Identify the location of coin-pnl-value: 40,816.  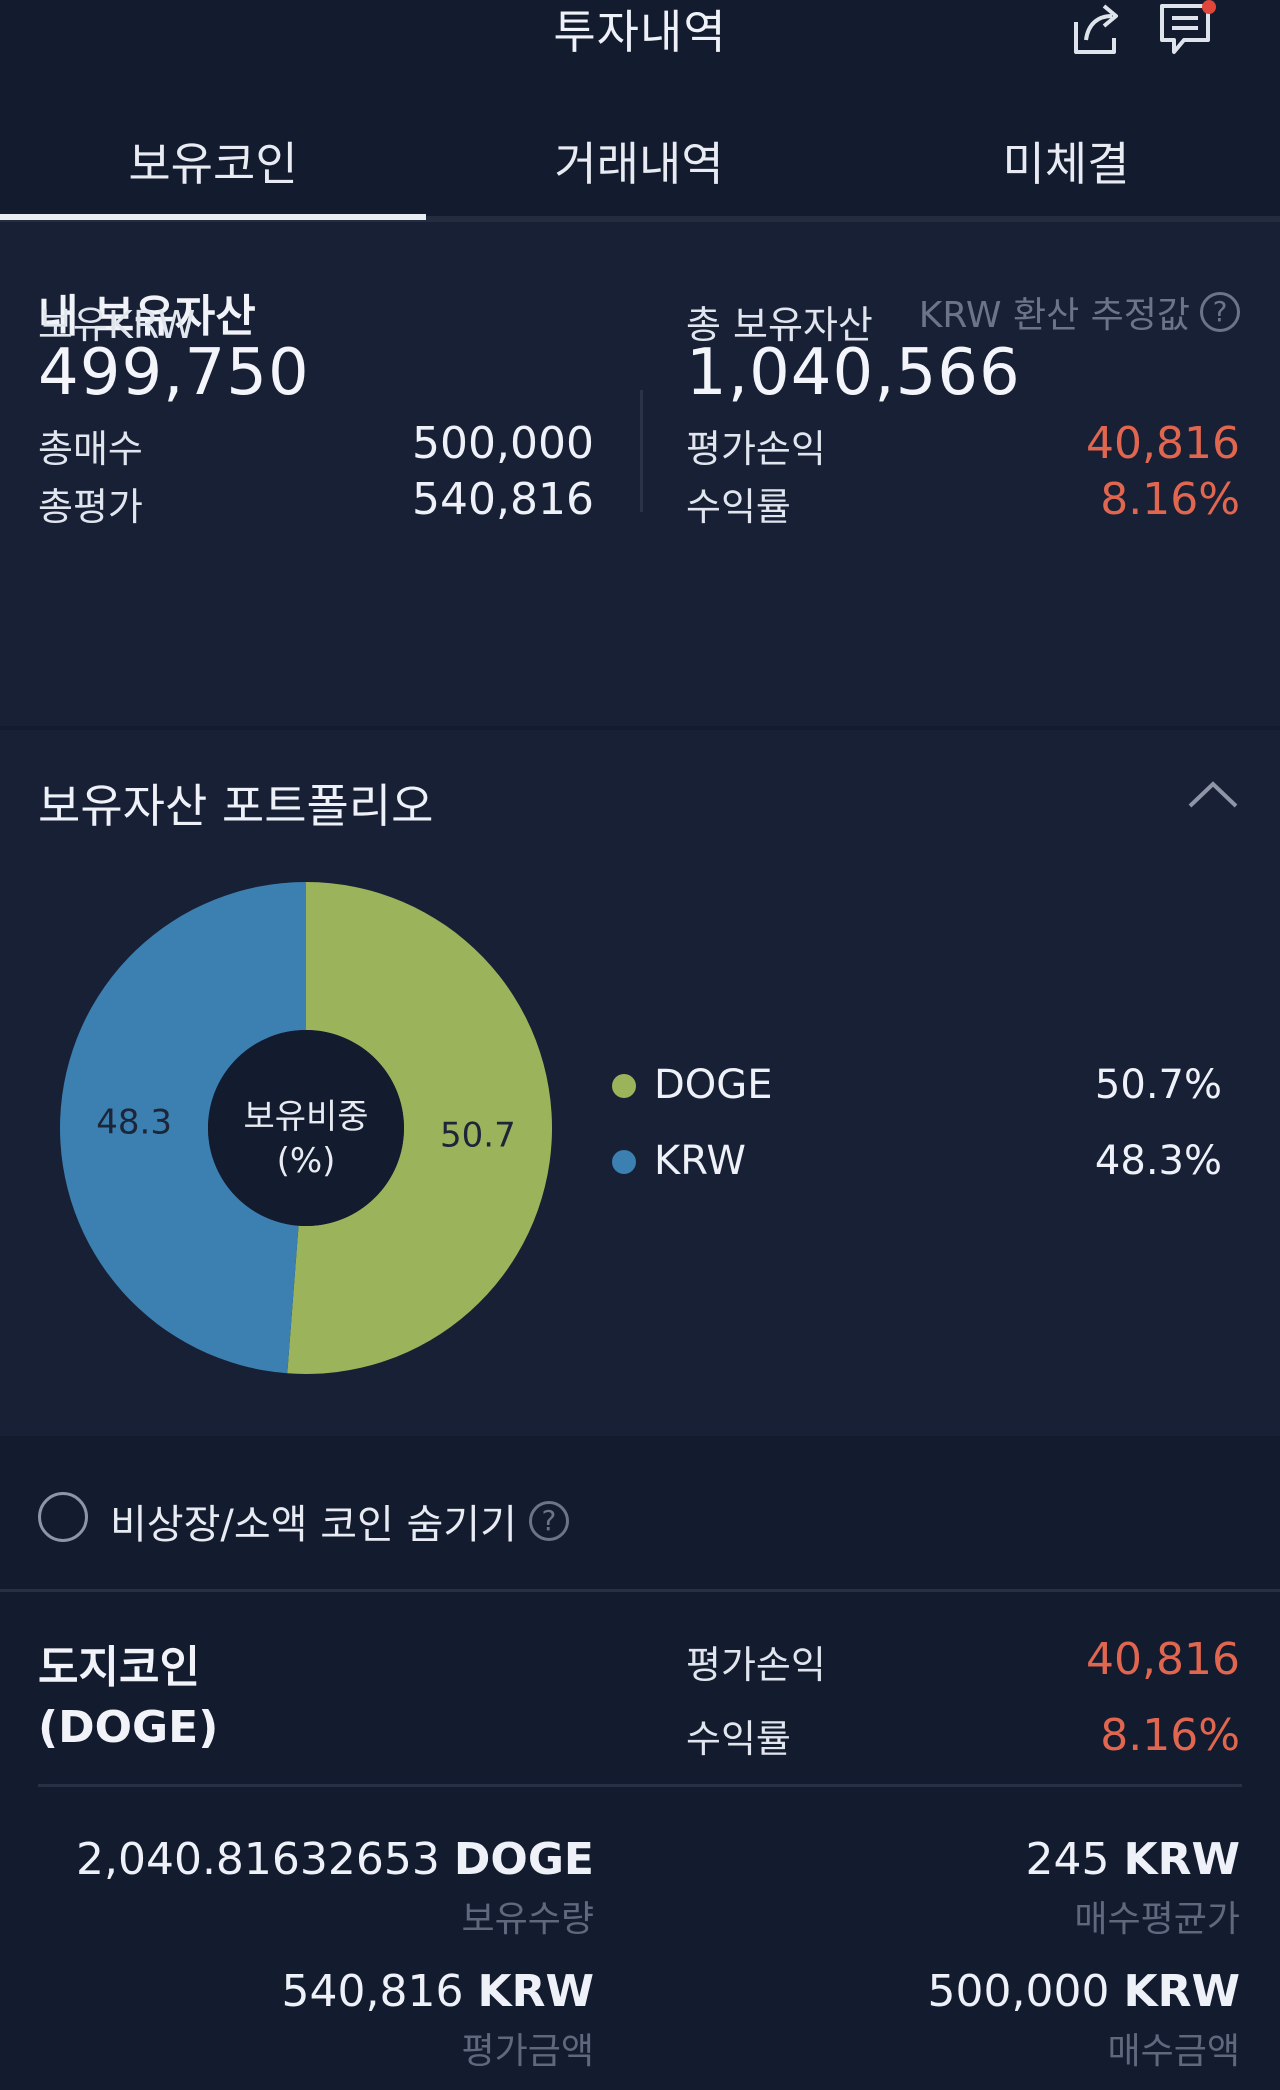
(1163, 1659).